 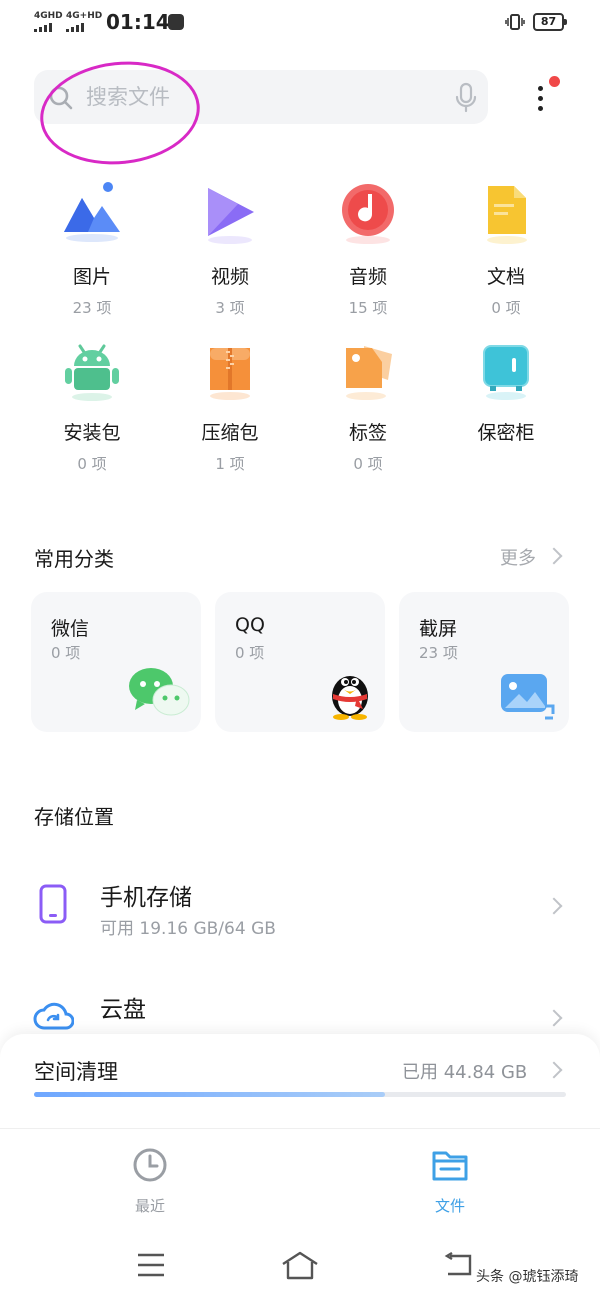 I want to click on category-apk: 安装包 0 项, so click(x=92, y=406).